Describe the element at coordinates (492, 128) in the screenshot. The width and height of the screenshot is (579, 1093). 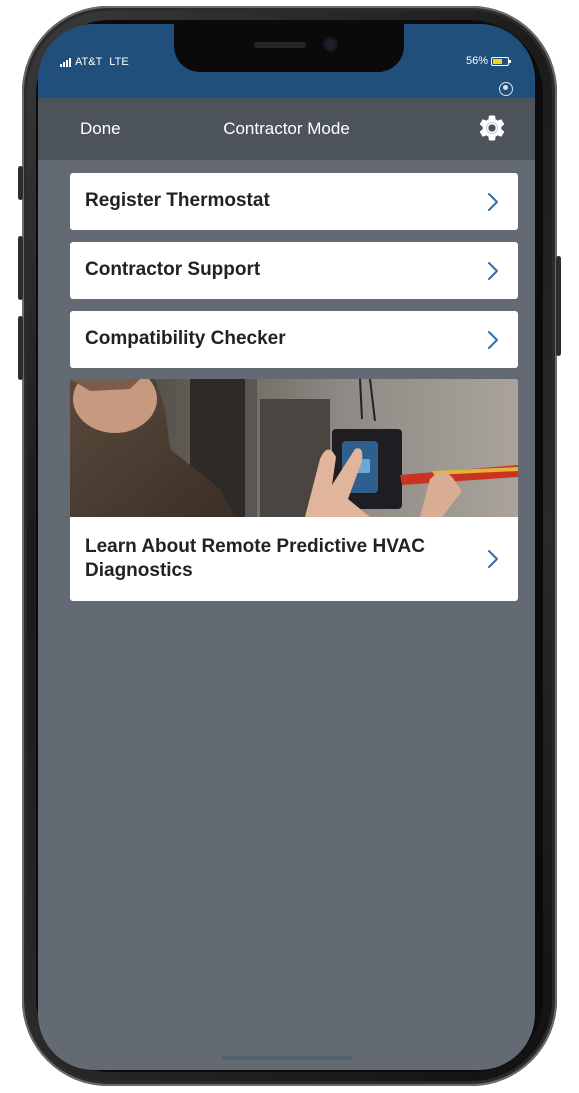
I see `gear-icon` at that location.